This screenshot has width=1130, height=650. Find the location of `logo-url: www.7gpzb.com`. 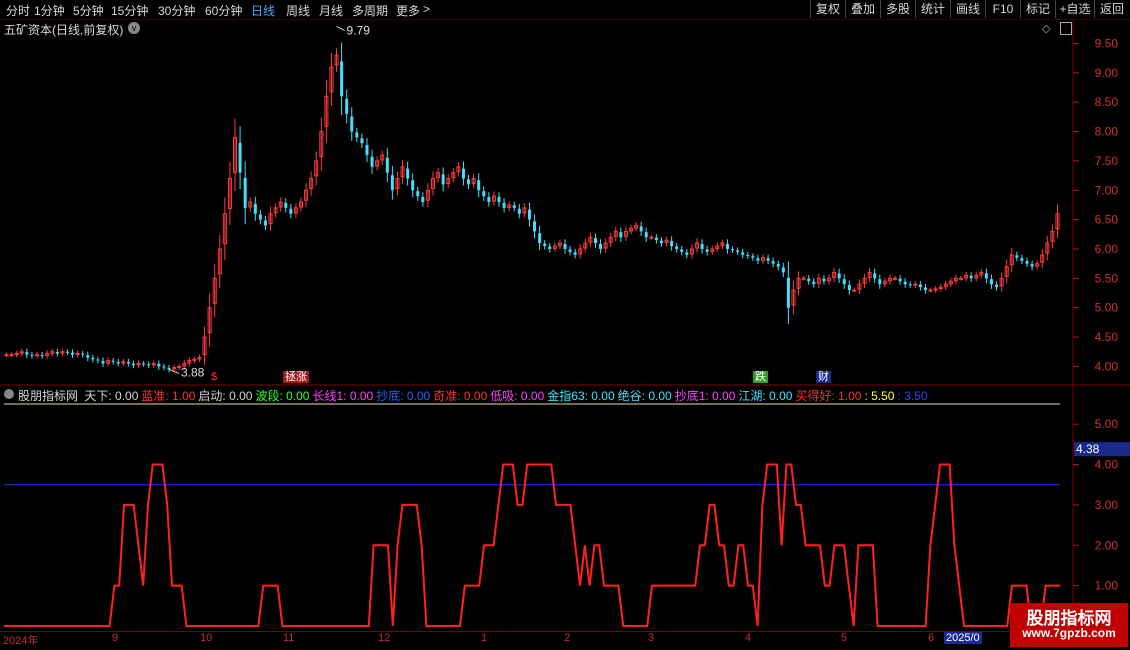

logo-url: www.7gpzb.com is located at coordinates (1069, 633).